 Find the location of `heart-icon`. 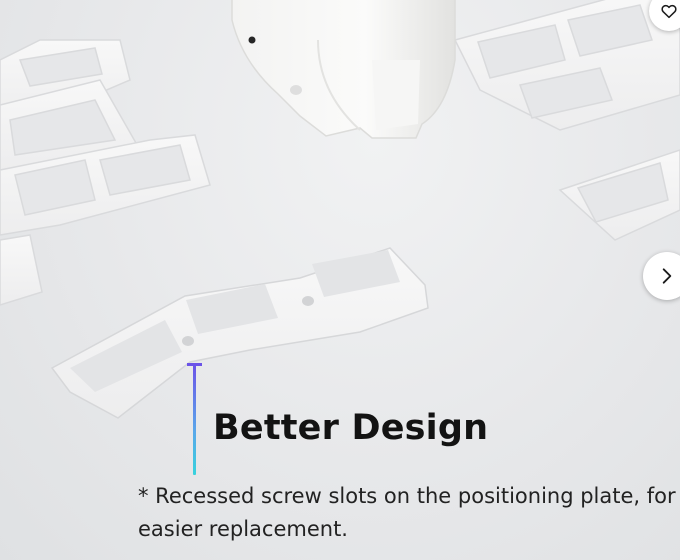

heart-icon is located at coordinates (669, 11).